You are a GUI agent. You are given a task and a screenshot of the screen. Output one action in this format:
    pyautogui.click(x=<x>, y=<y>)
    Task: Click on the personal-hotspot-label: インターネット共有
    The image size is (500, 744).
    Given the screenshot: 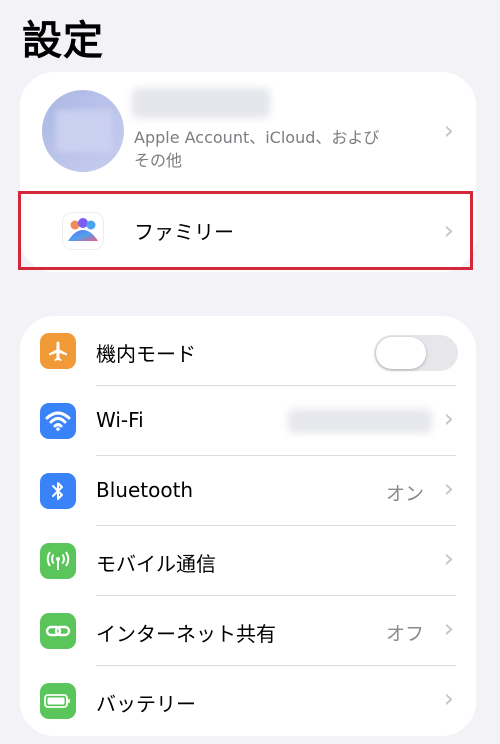 What is the action you would take?
    pyautogui.click(x=186, y=634)
    